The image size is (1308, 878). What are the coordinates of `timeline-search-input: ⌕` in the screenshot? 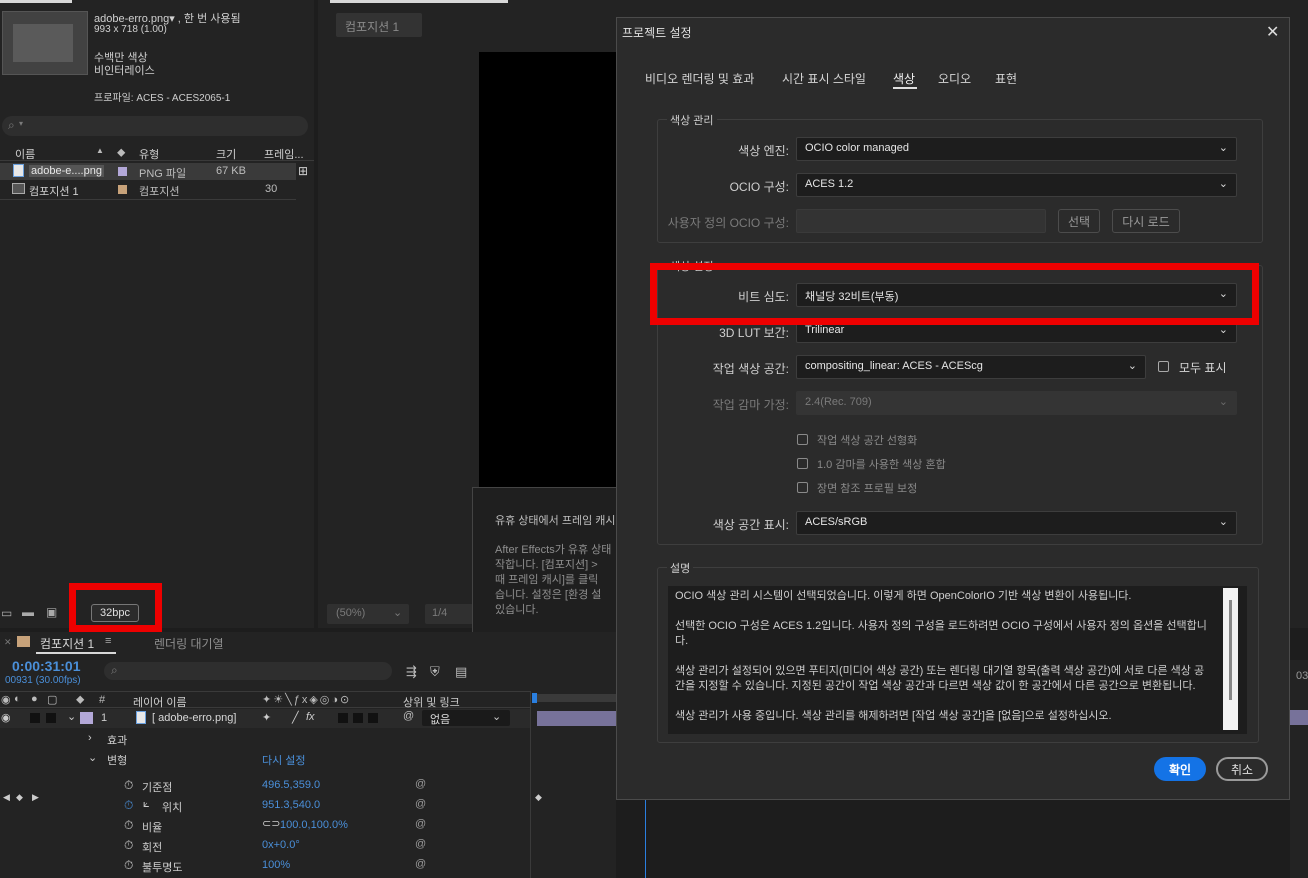 It's located at (248, 671).